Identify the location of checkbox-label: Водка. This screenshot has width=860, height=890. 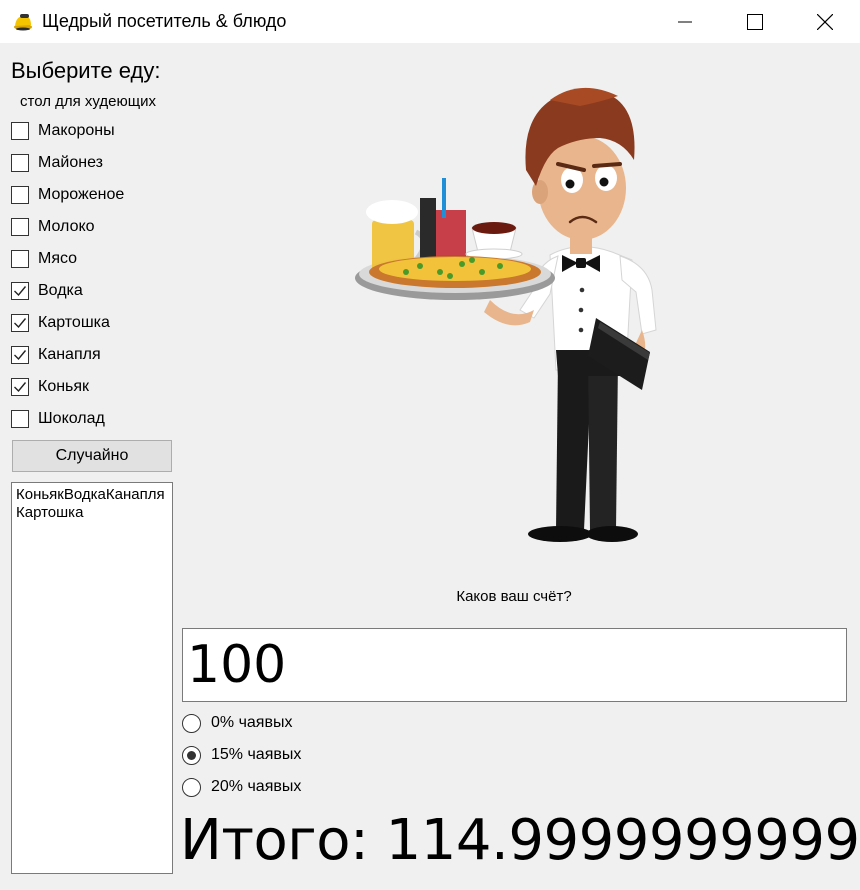
(60, 290).